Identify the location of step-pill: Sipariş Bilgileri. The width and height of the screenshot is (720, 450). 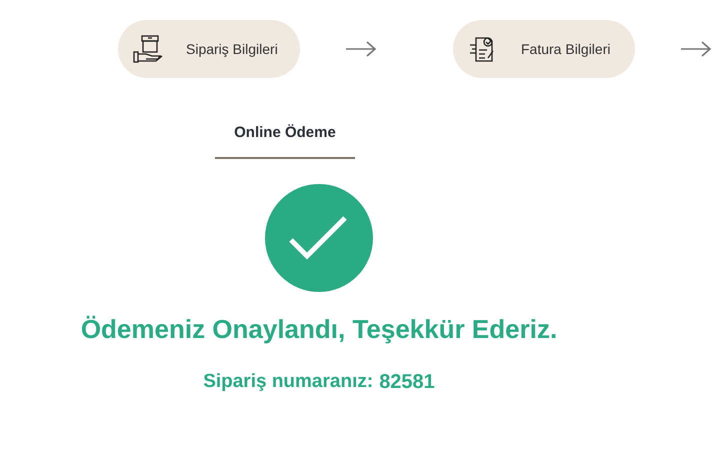
(209, 49).